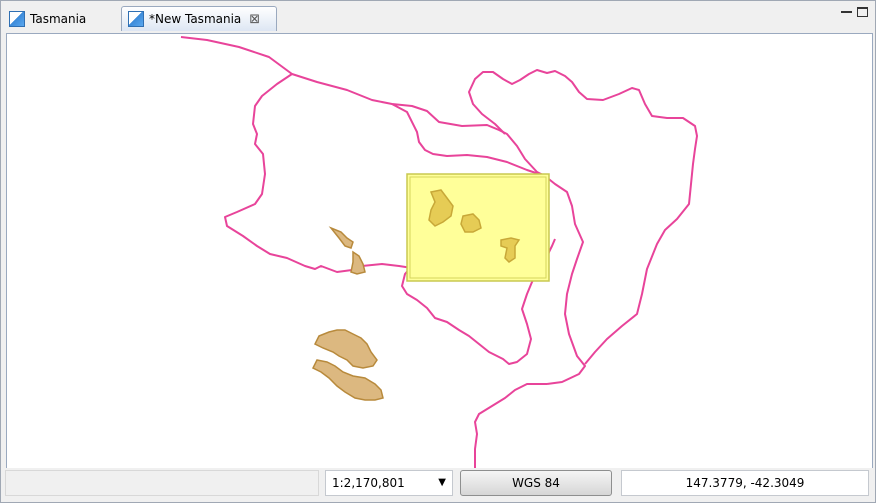 The height and width of the screenshot is (503, 876). What do you see at coordinates (442, 482) in the screenshot?
I see `chevron-down-icon: ▼` at bounding box center [442, 482].